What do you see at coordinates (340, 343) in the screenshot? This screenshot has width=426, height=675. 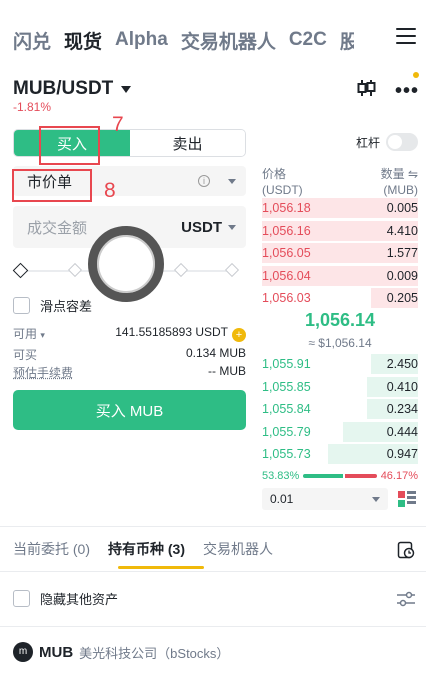 I see `last-price-usd: ≈ $1,056.14` at bounding box center [340, 343].